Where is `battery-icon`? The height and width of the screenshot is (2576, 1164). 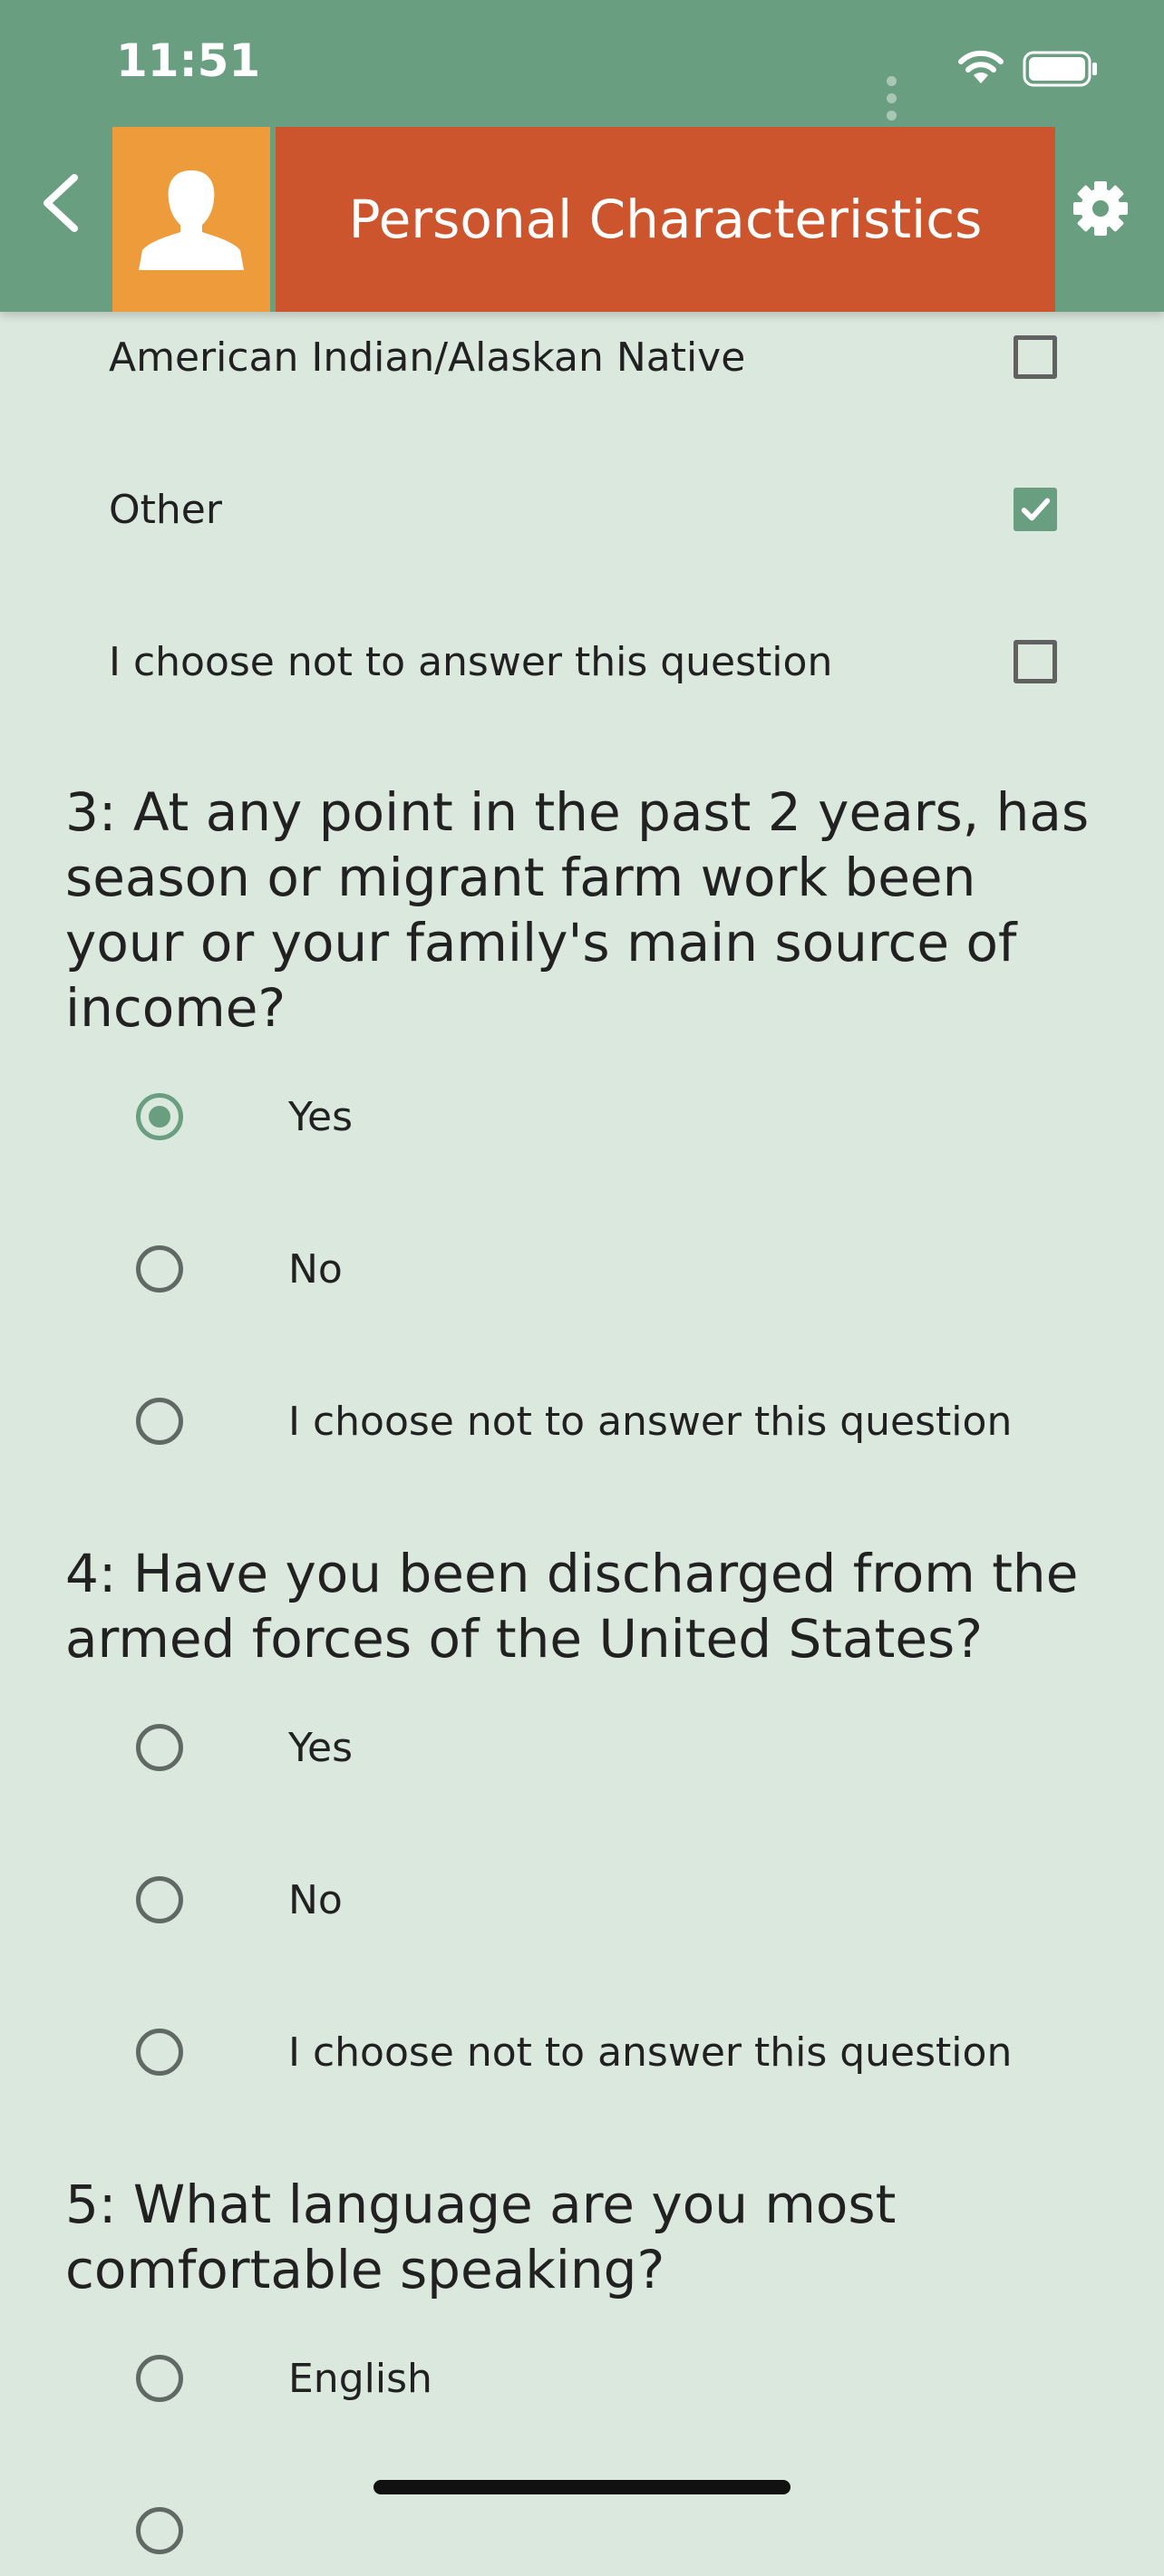 battery-icon is located at coordinates (1060, 69).